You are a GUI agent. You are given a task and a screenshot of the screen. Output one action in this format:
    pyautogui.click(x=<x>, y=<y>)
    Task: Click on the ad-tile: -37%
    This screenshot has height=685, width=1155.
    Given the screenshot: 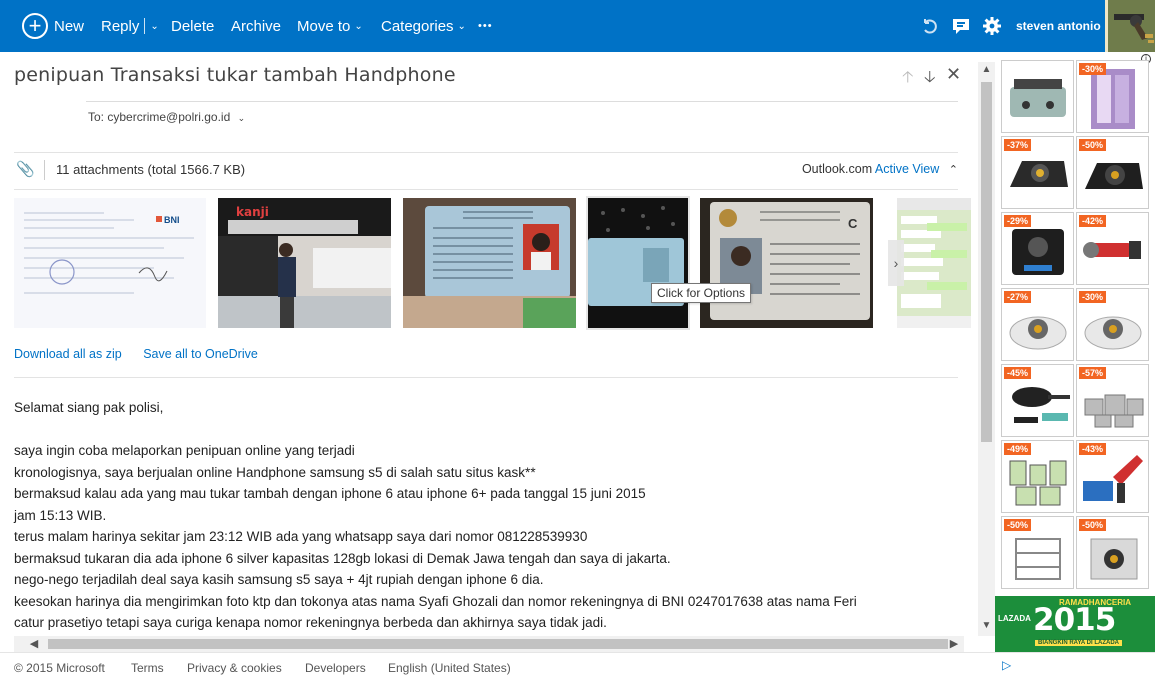 What is the action you would take?
    pyautogui.click(x=1037, y=172)
    